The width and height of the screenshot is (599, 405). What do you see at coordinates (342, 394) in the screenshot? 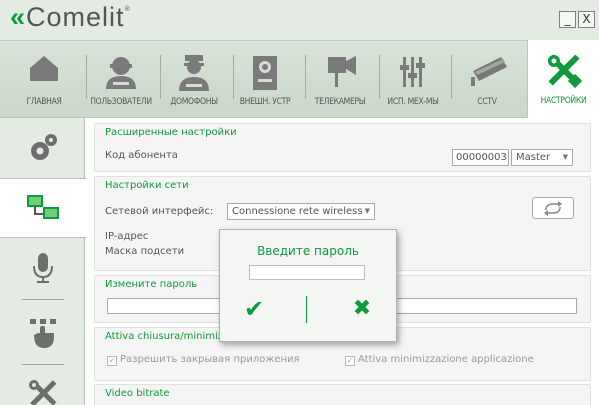
I see `section-video-bitrate: Video bitrate` at bounding box center [342, 394].